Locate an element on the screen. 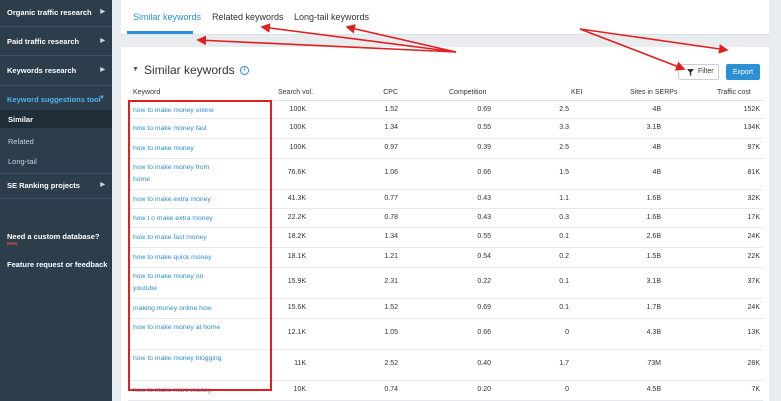  cell-kei: 3.3 is located at coordinates (564, 127).